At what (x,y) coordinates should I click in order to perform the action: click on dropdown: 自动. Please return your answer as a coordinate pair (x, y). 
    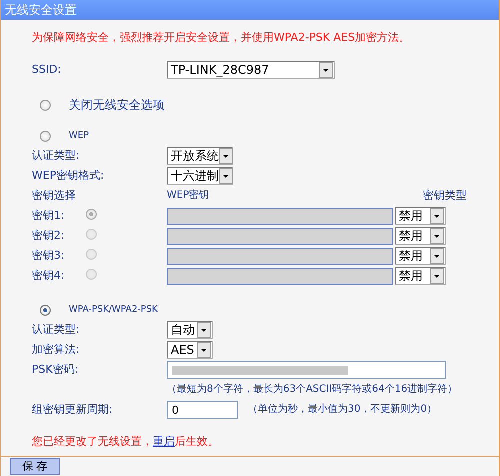
    Looking at the image, I should click on (190, 330).